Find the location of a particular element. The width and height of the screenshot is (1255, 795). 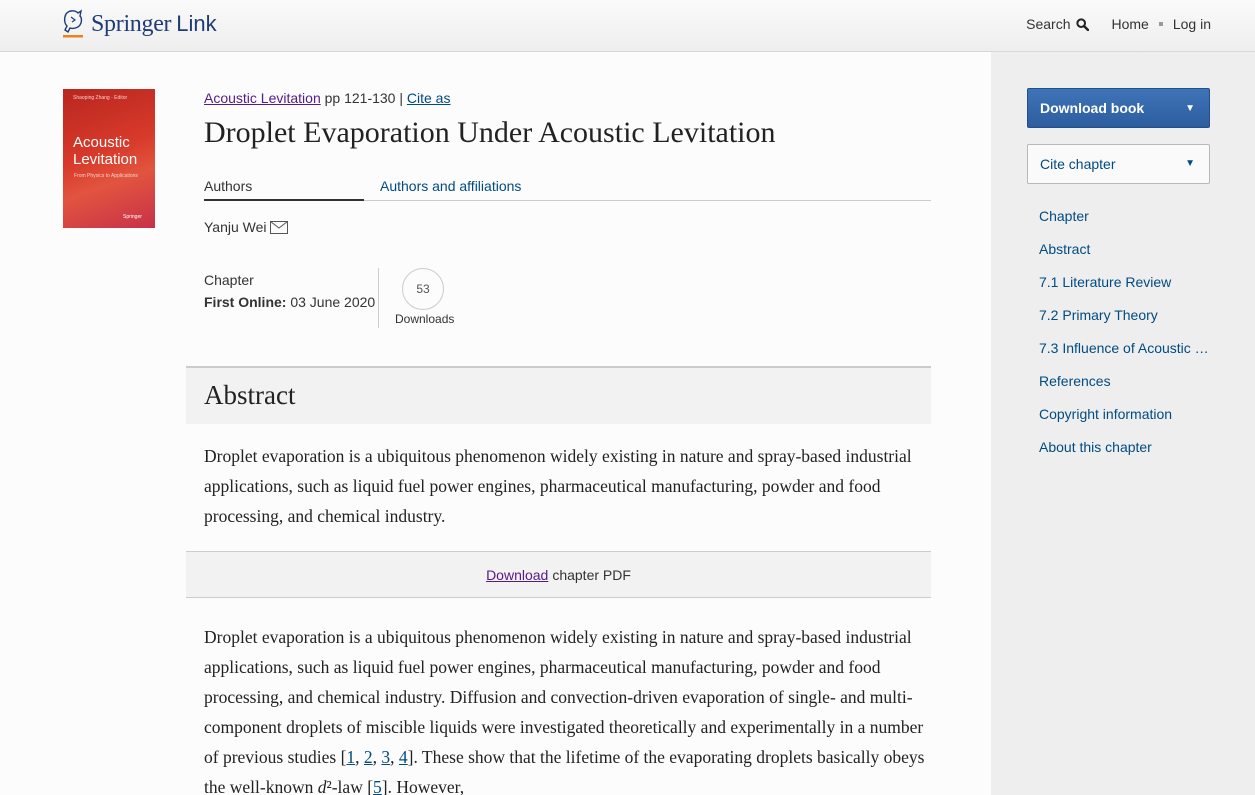

intro-text-end: ]. However, is located at coordinates (423, 786).